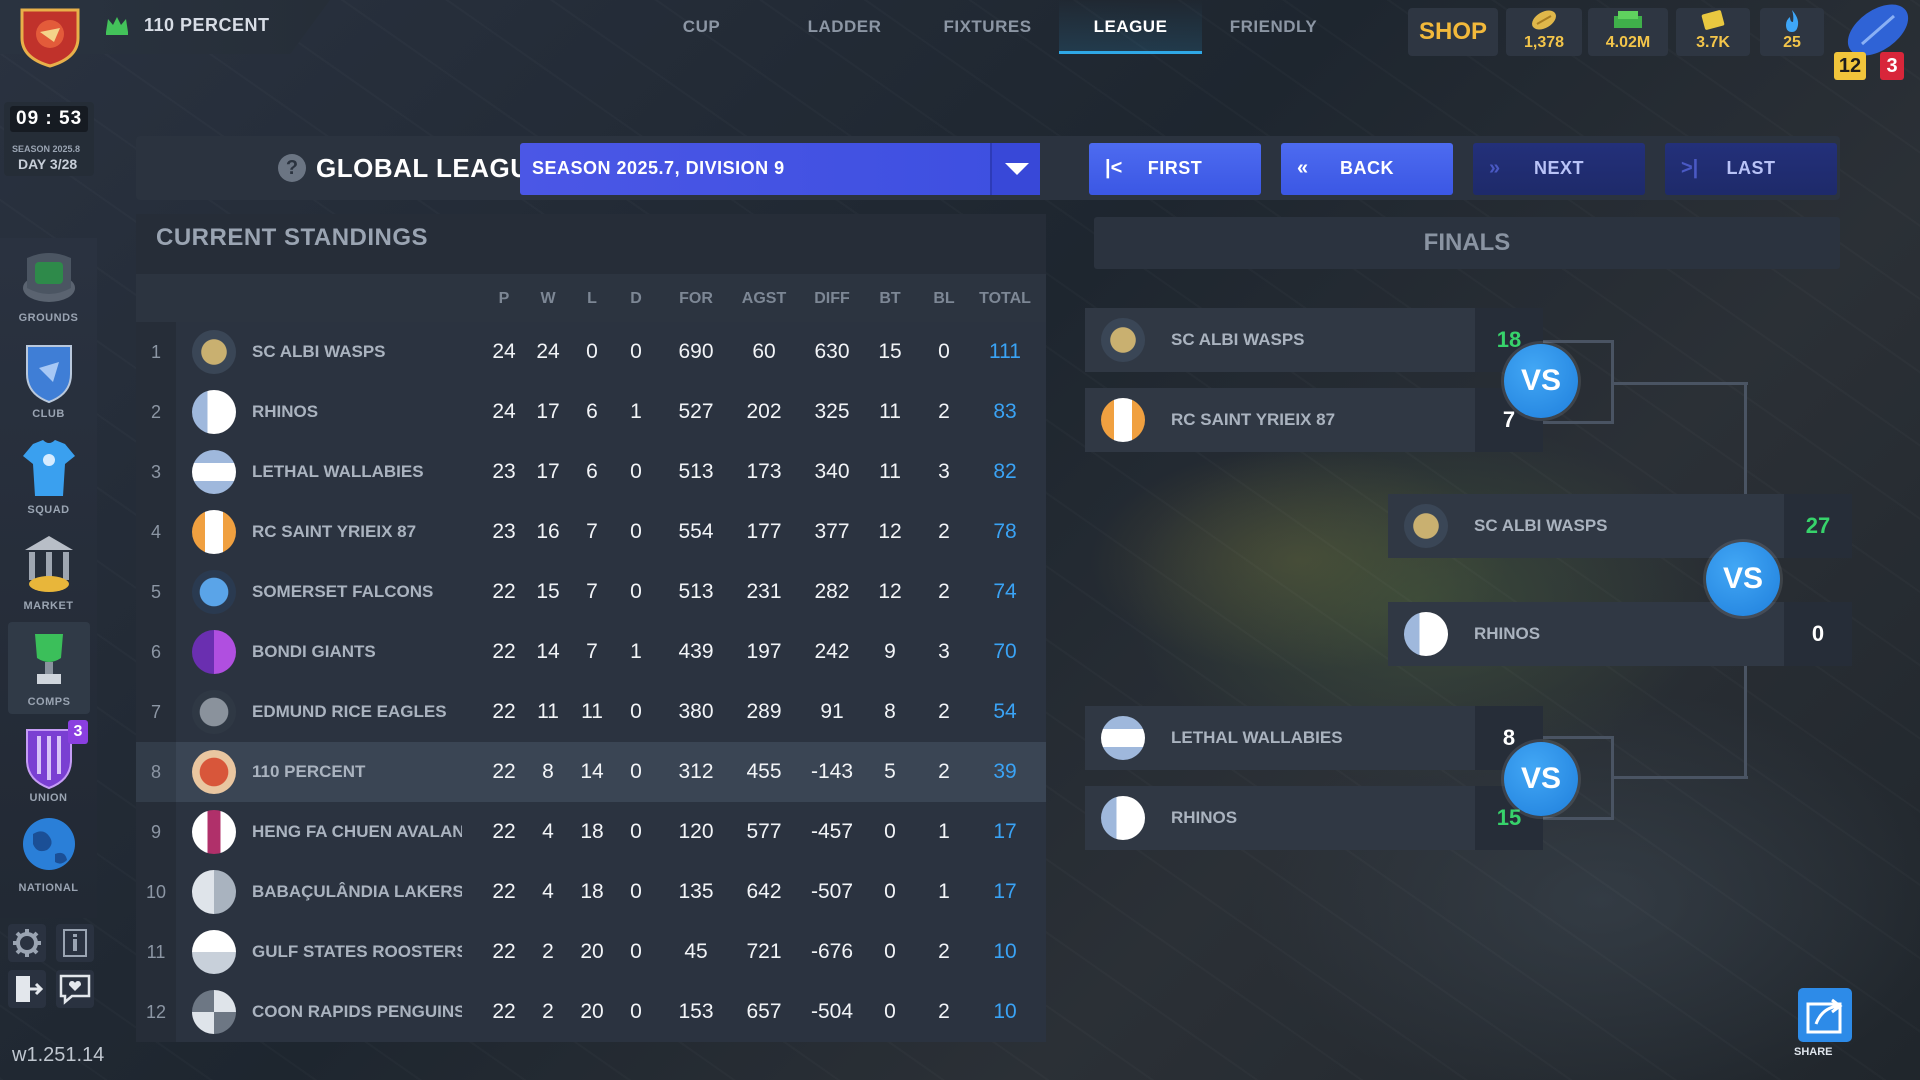  Describe the element at coordinates (764, 298) in the screenshot. I see `col-agst: AGST` at that location.